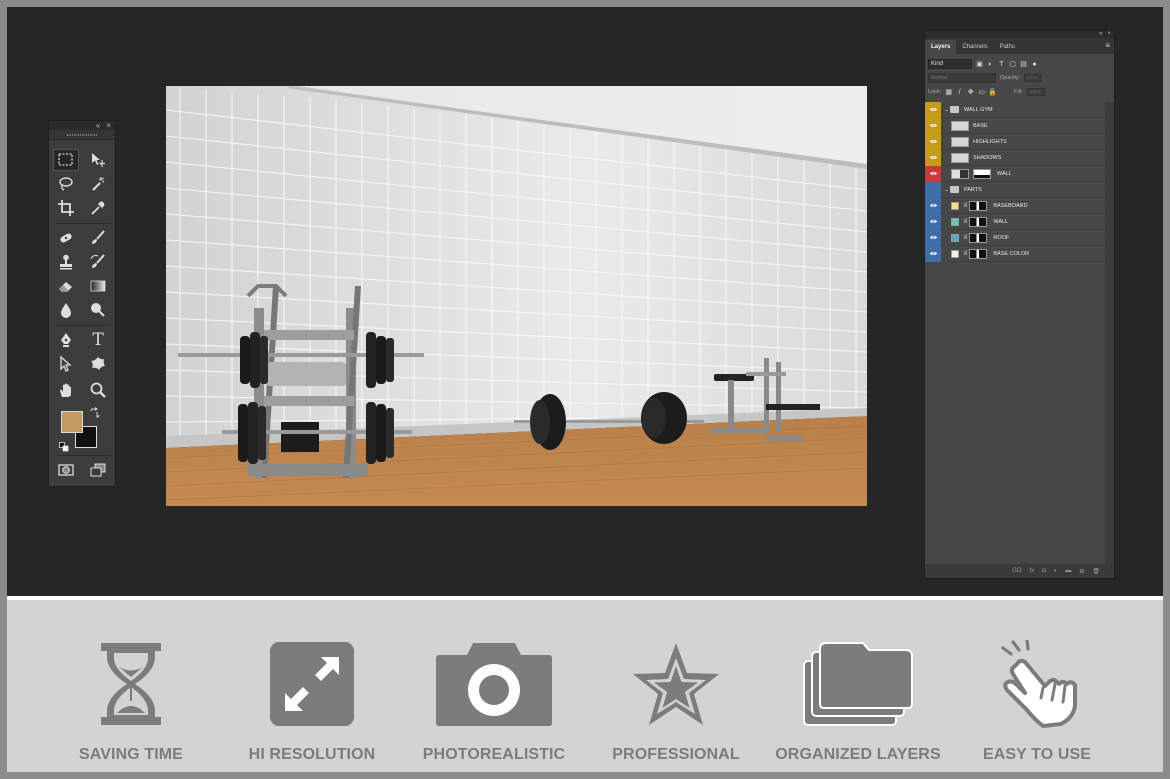 The height and width of the screenshot is (779, 1170). I want to click on blend-mode-select: Normal, so click(962, 78).